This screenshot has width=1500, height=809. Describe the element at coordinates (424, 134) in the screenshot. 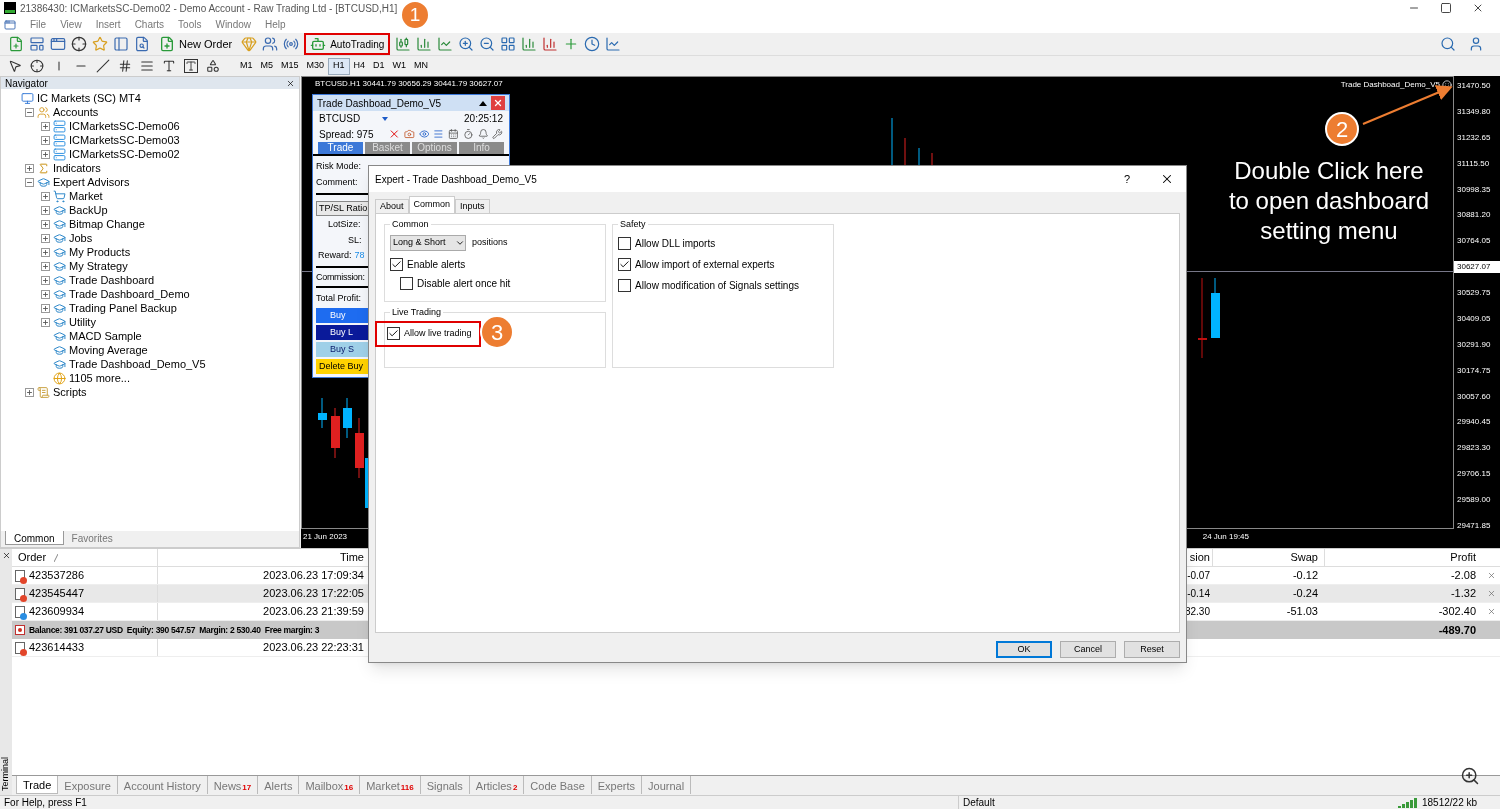

I see `eye-icon` at that location.